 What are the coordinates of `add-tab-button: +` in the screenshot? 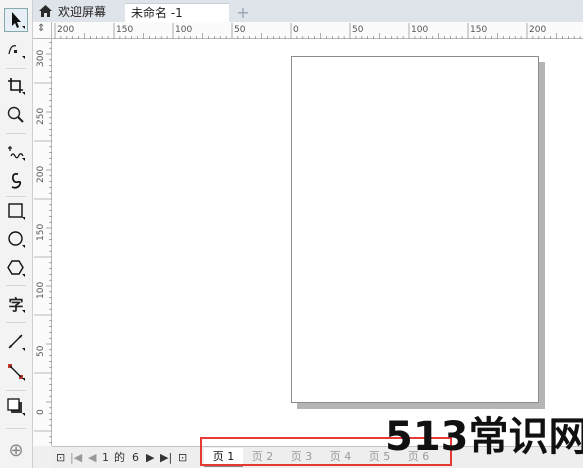 It's located at (243, 12).